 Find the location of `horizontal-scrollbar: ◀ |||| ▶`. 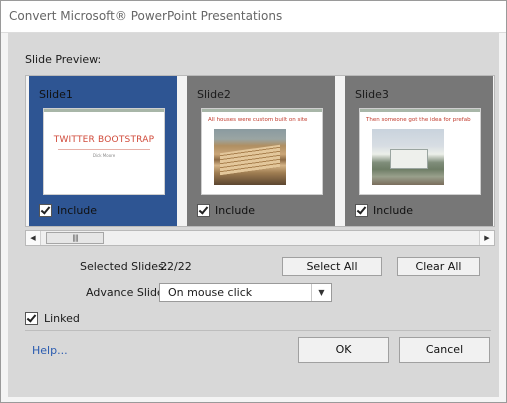

horizontal-scrollbar: ◀ |||| ▶ is located at coordinates (260, 238).